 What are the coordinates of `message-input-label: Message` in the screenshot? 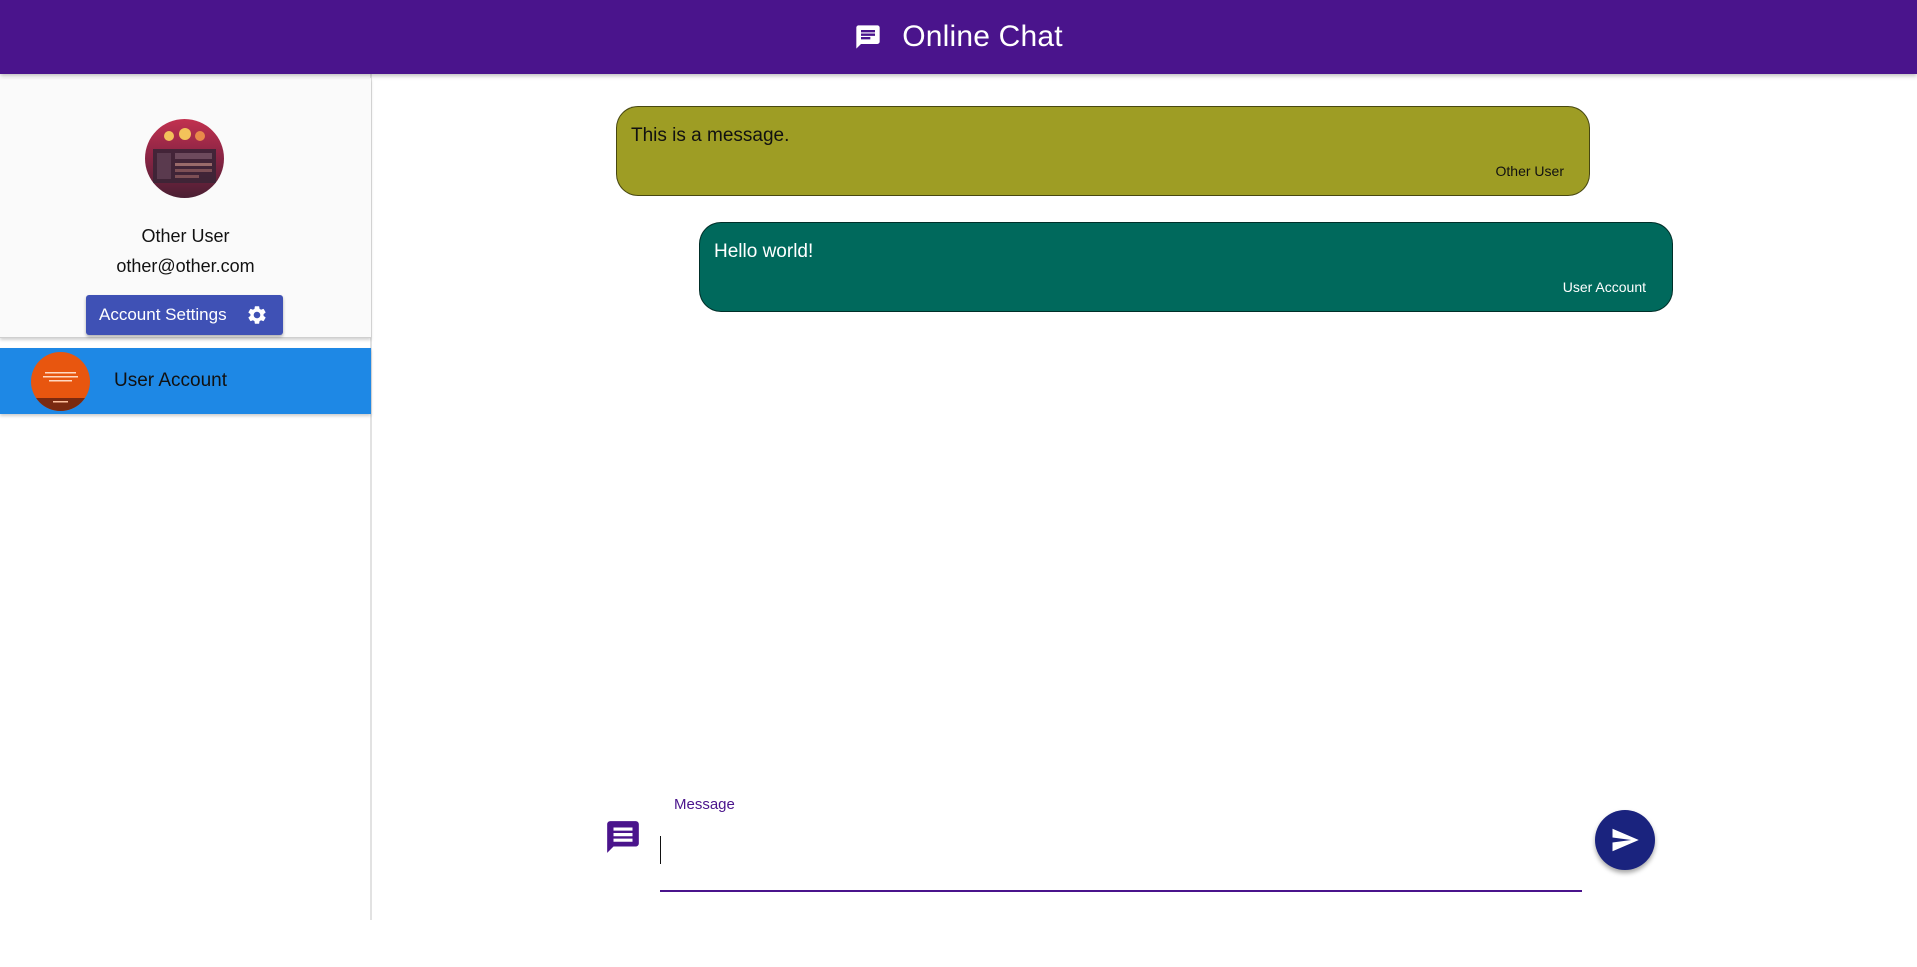 It's located at (704, 804).